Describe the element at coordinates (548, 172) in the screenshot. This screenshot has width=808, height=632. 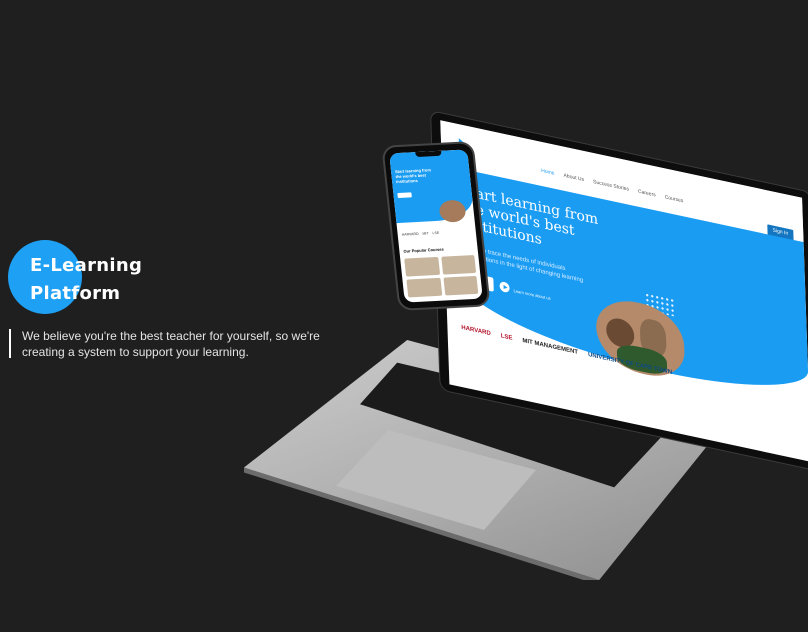
I see `nav-link-home: Home` at that location.